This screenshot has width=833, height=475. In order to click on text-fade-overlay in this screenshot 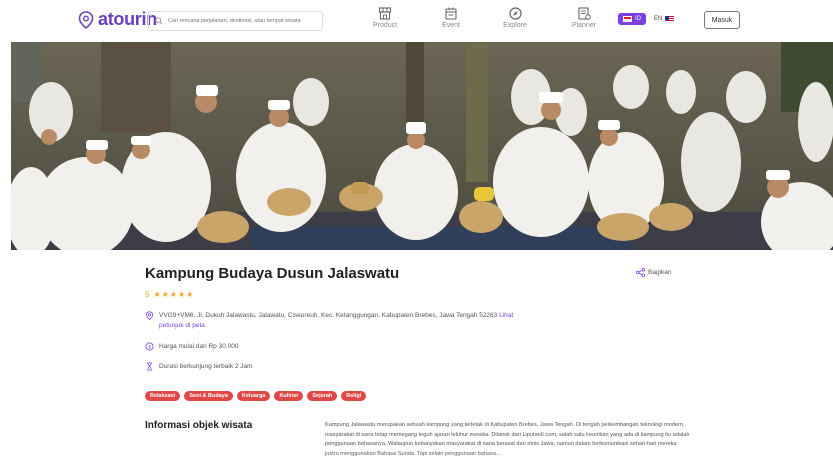, I will do `click(510, 463)`.